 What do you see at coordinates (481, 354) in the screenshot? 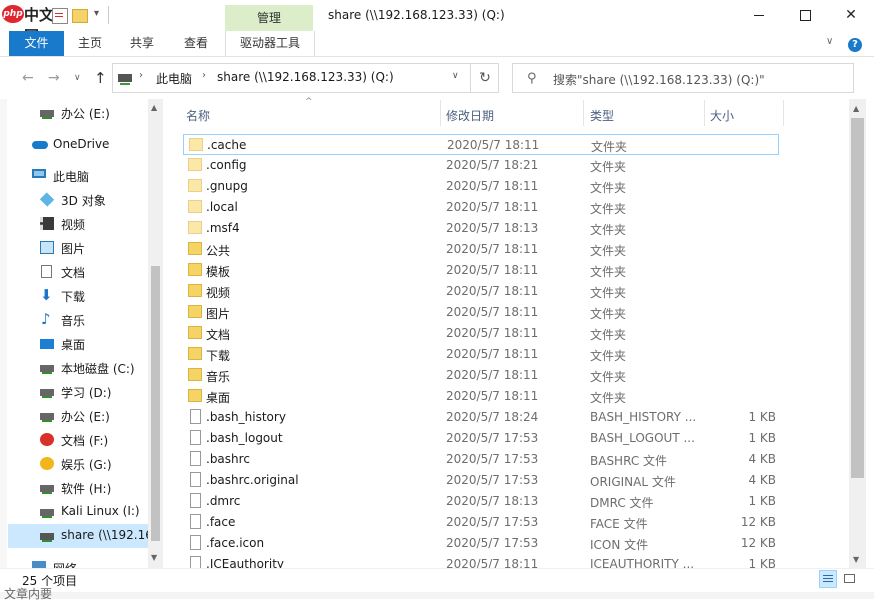
I see `file-row: 下载 2020/5/7 18:11 文件夹` at bounding box center [481, 354].